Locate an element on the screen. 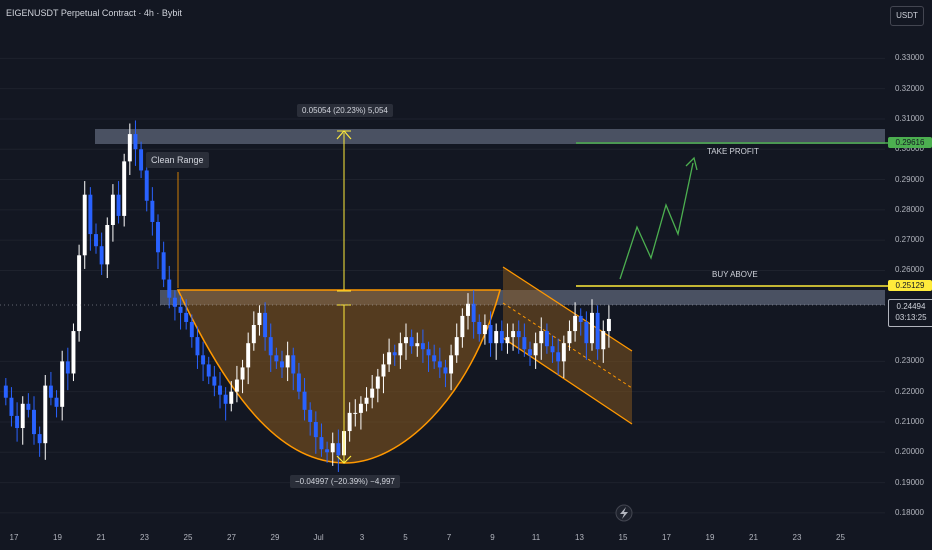  y-tick-label: 0.26000 is located at coordinates (909, 270).